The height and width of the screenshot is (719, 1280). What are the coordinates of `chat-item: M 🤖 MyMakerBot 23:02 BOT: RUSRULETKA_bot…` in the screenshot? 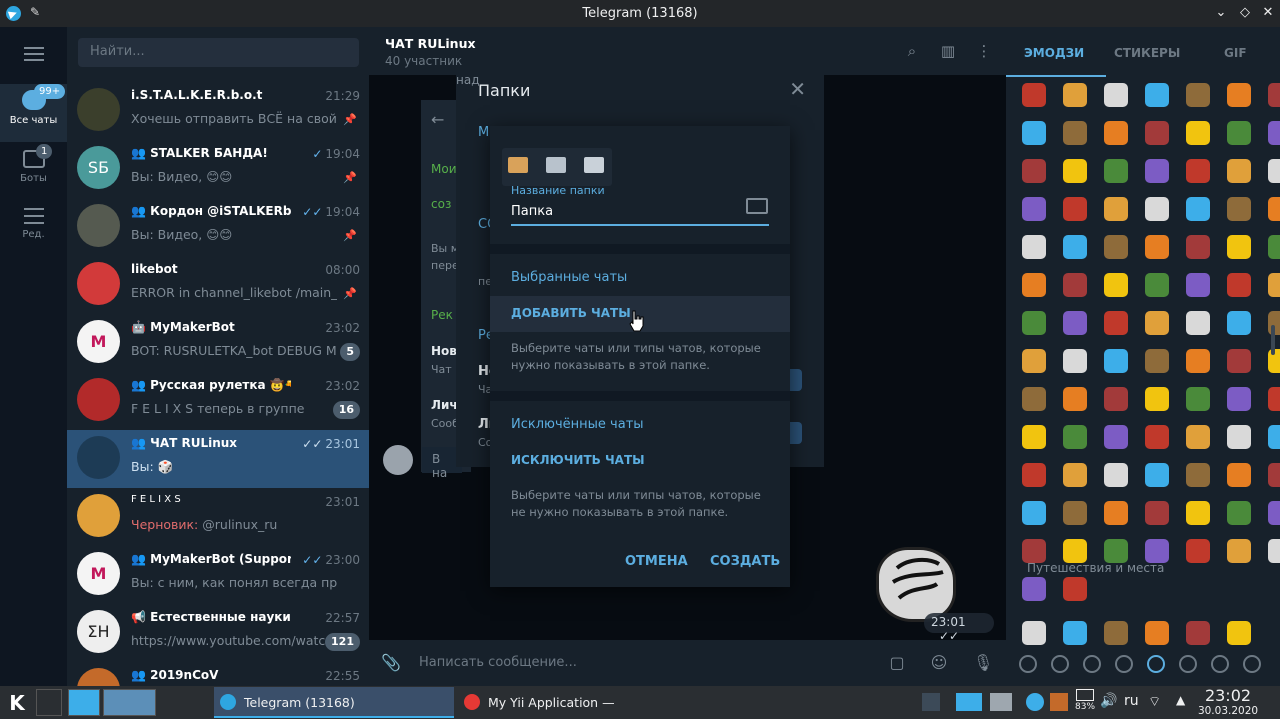 It's located at (218, 343).